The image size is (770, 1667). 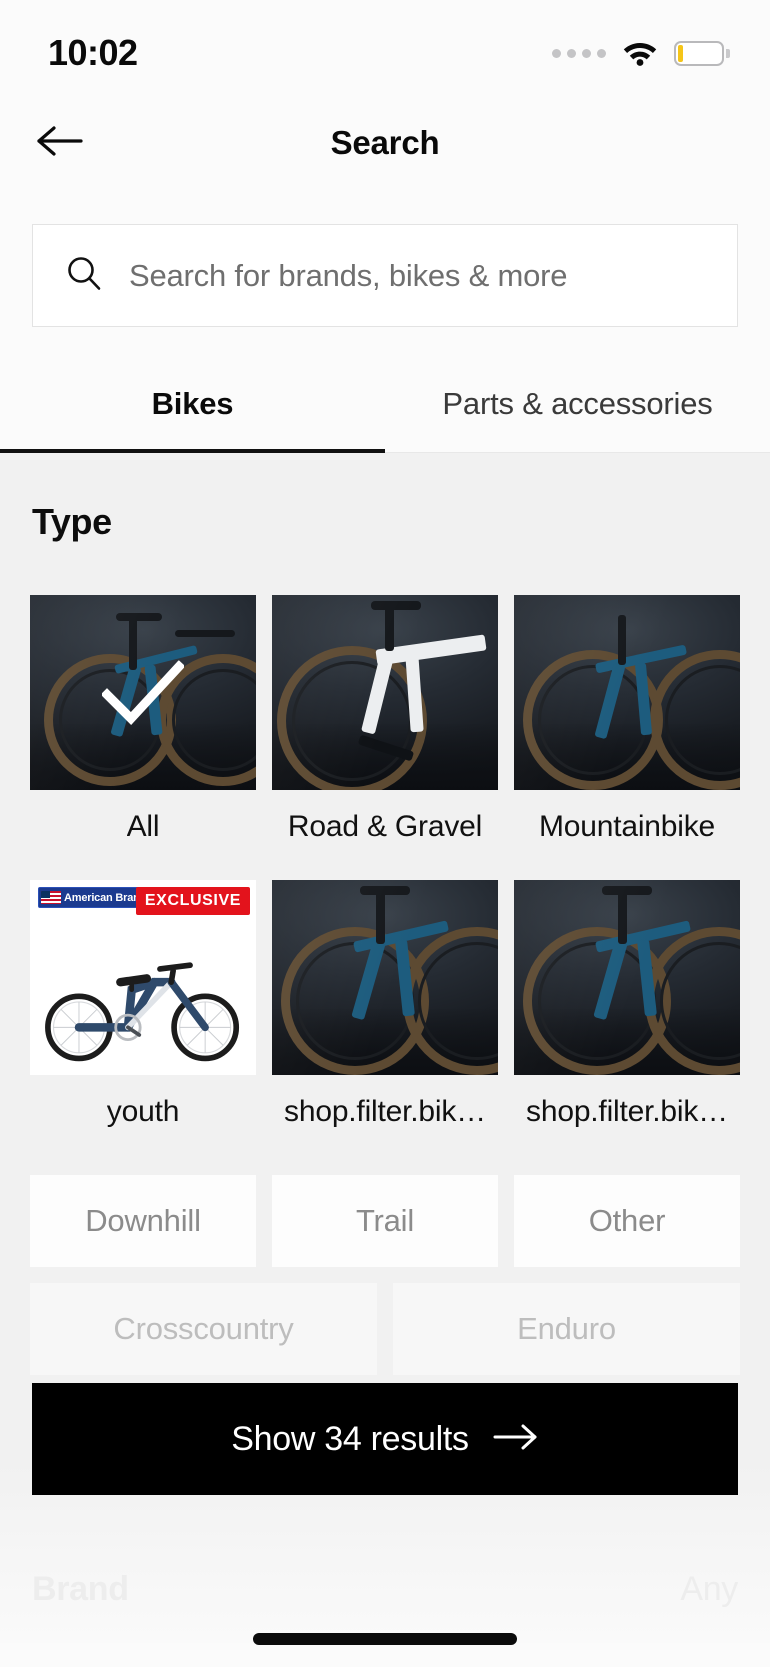 What do you see at coordinates (143, 696) in the screenshot?
I see `check-icon` at bounding box center [143, 696].